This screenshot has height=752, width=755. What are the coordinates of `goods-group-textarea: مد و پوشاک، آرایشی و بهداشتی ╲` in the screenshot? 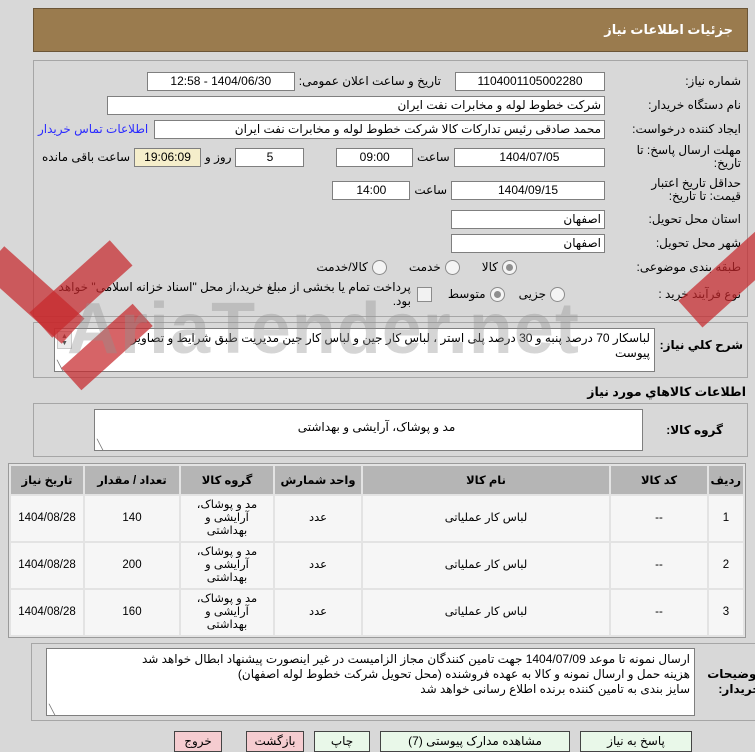 It's located at (369, 430).